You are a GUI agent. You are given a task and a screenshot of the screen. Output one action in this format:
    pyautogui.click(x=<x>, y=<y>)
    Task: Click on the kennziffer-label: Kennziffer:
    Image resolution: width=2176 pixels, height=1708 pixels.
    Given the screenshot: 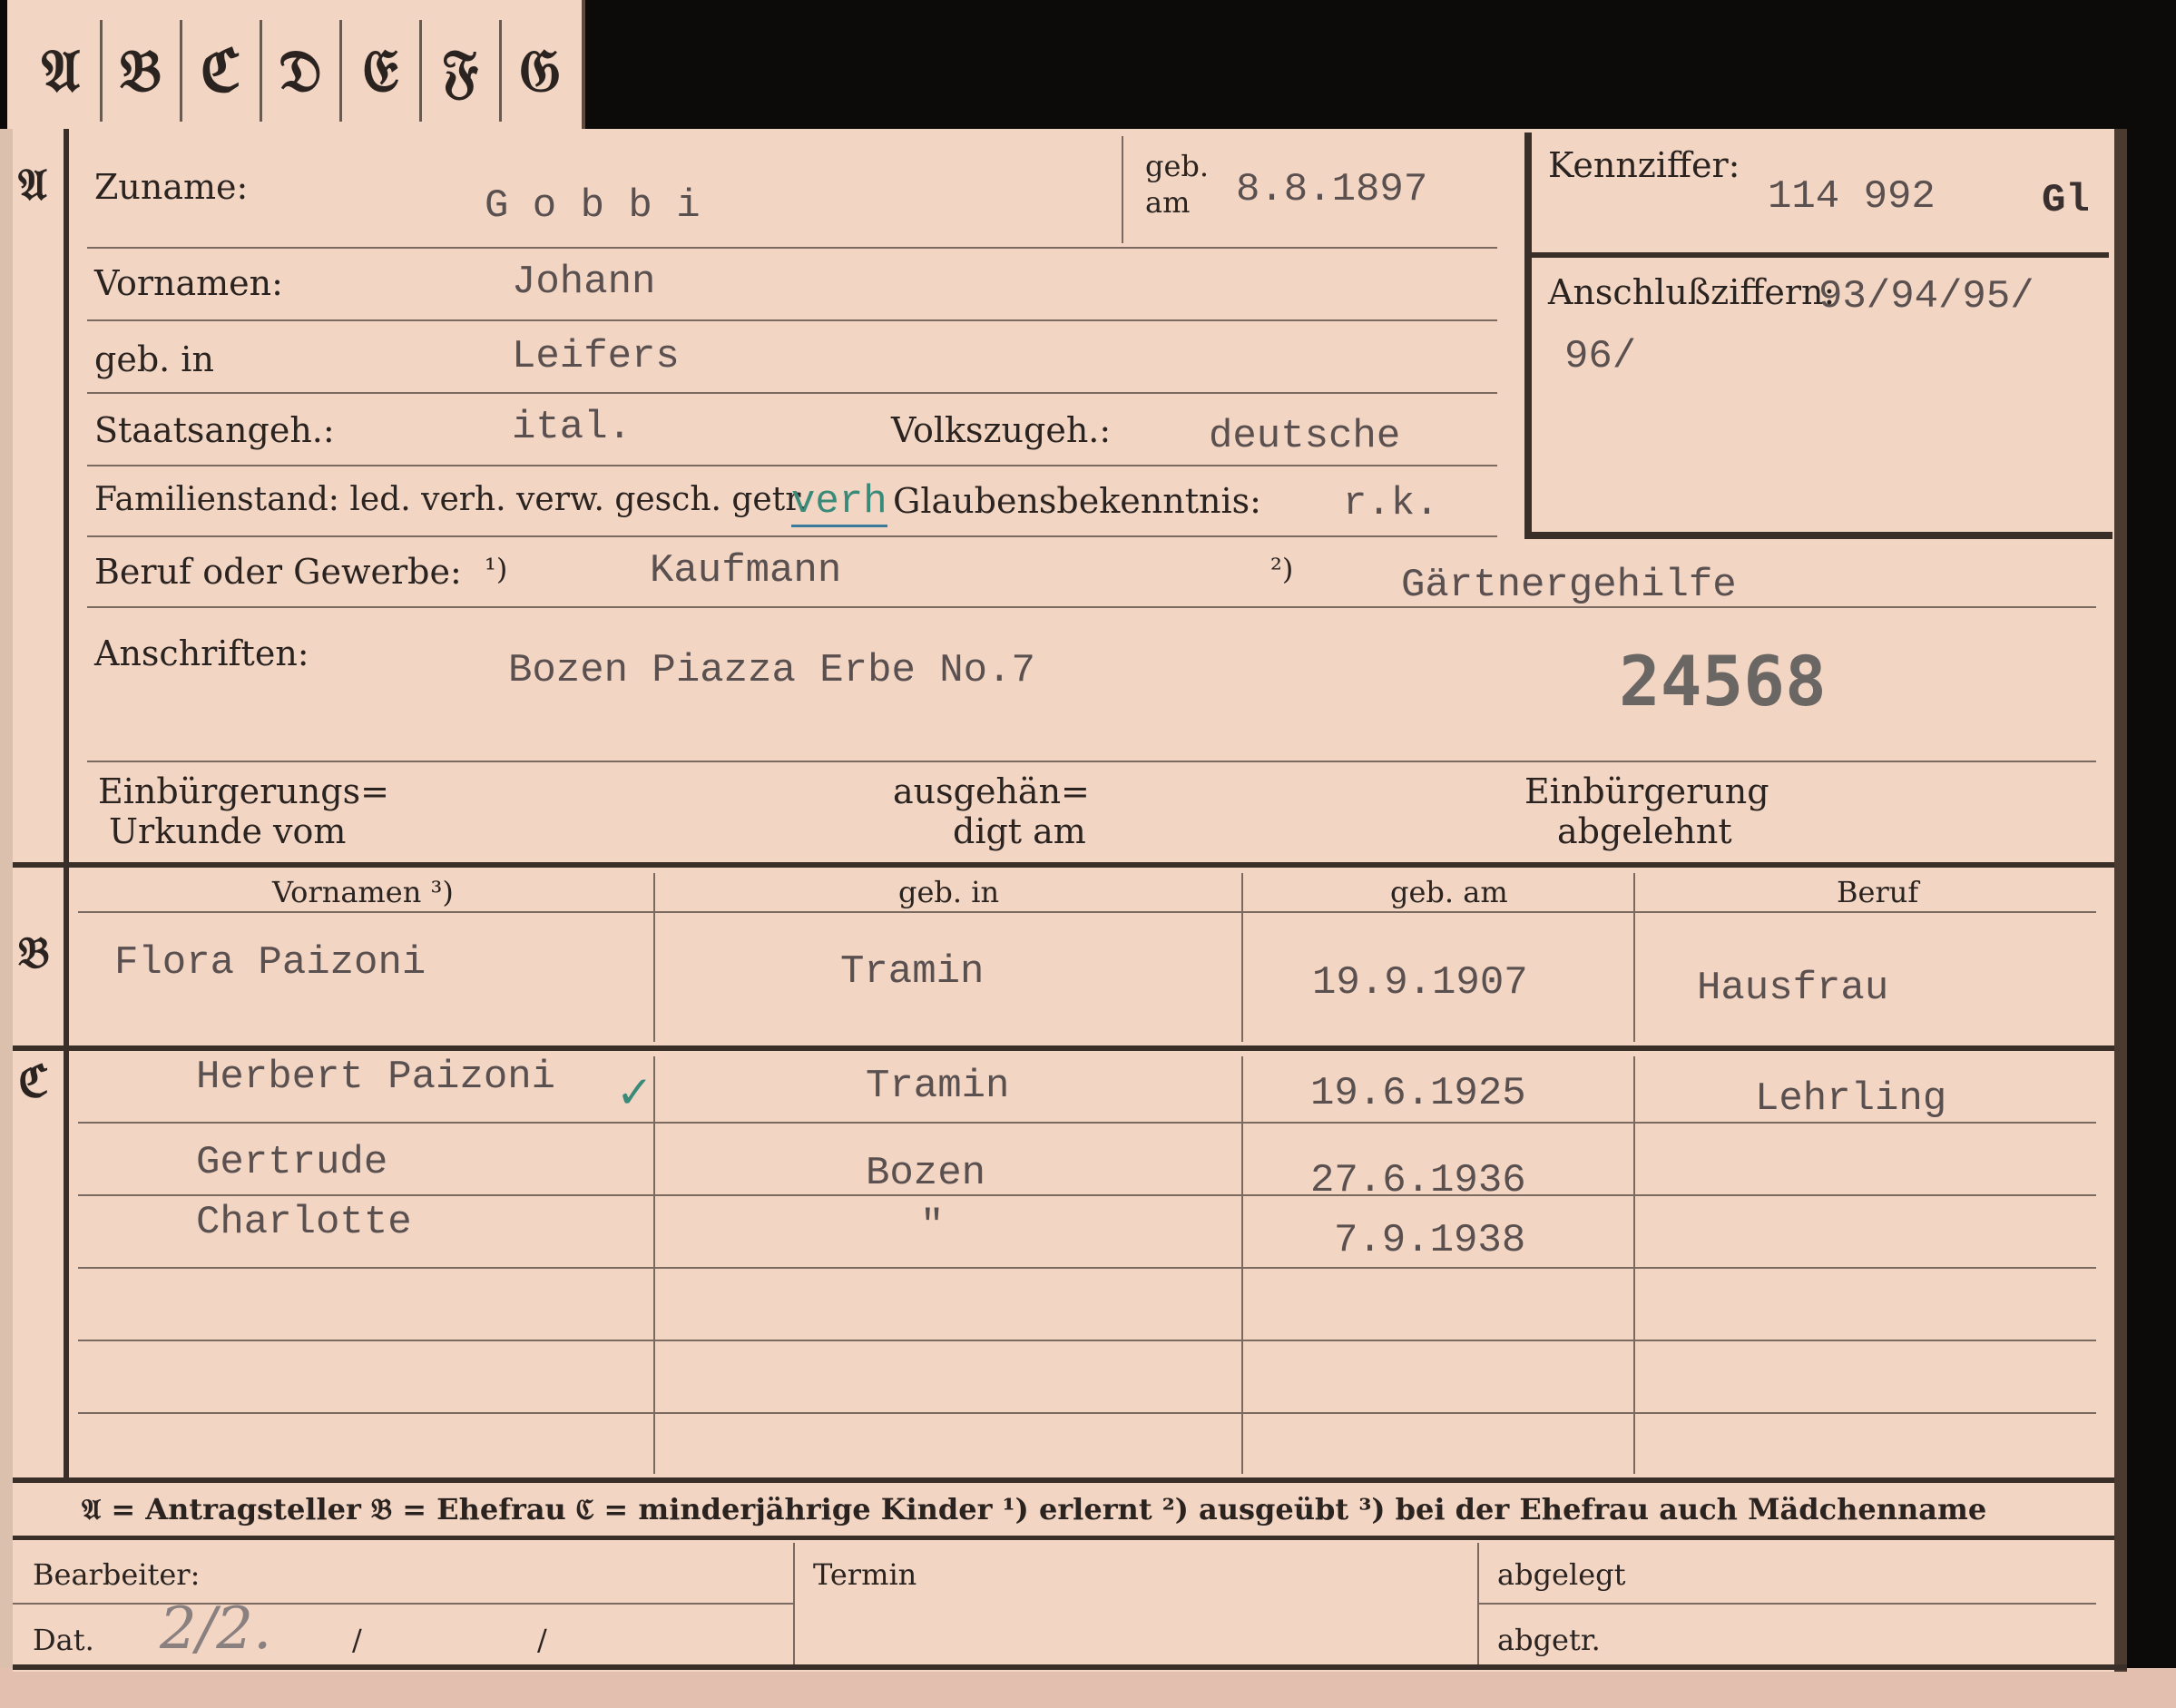 What is the action you would take?
    pyautogui.click(x=1644, y=165)
    